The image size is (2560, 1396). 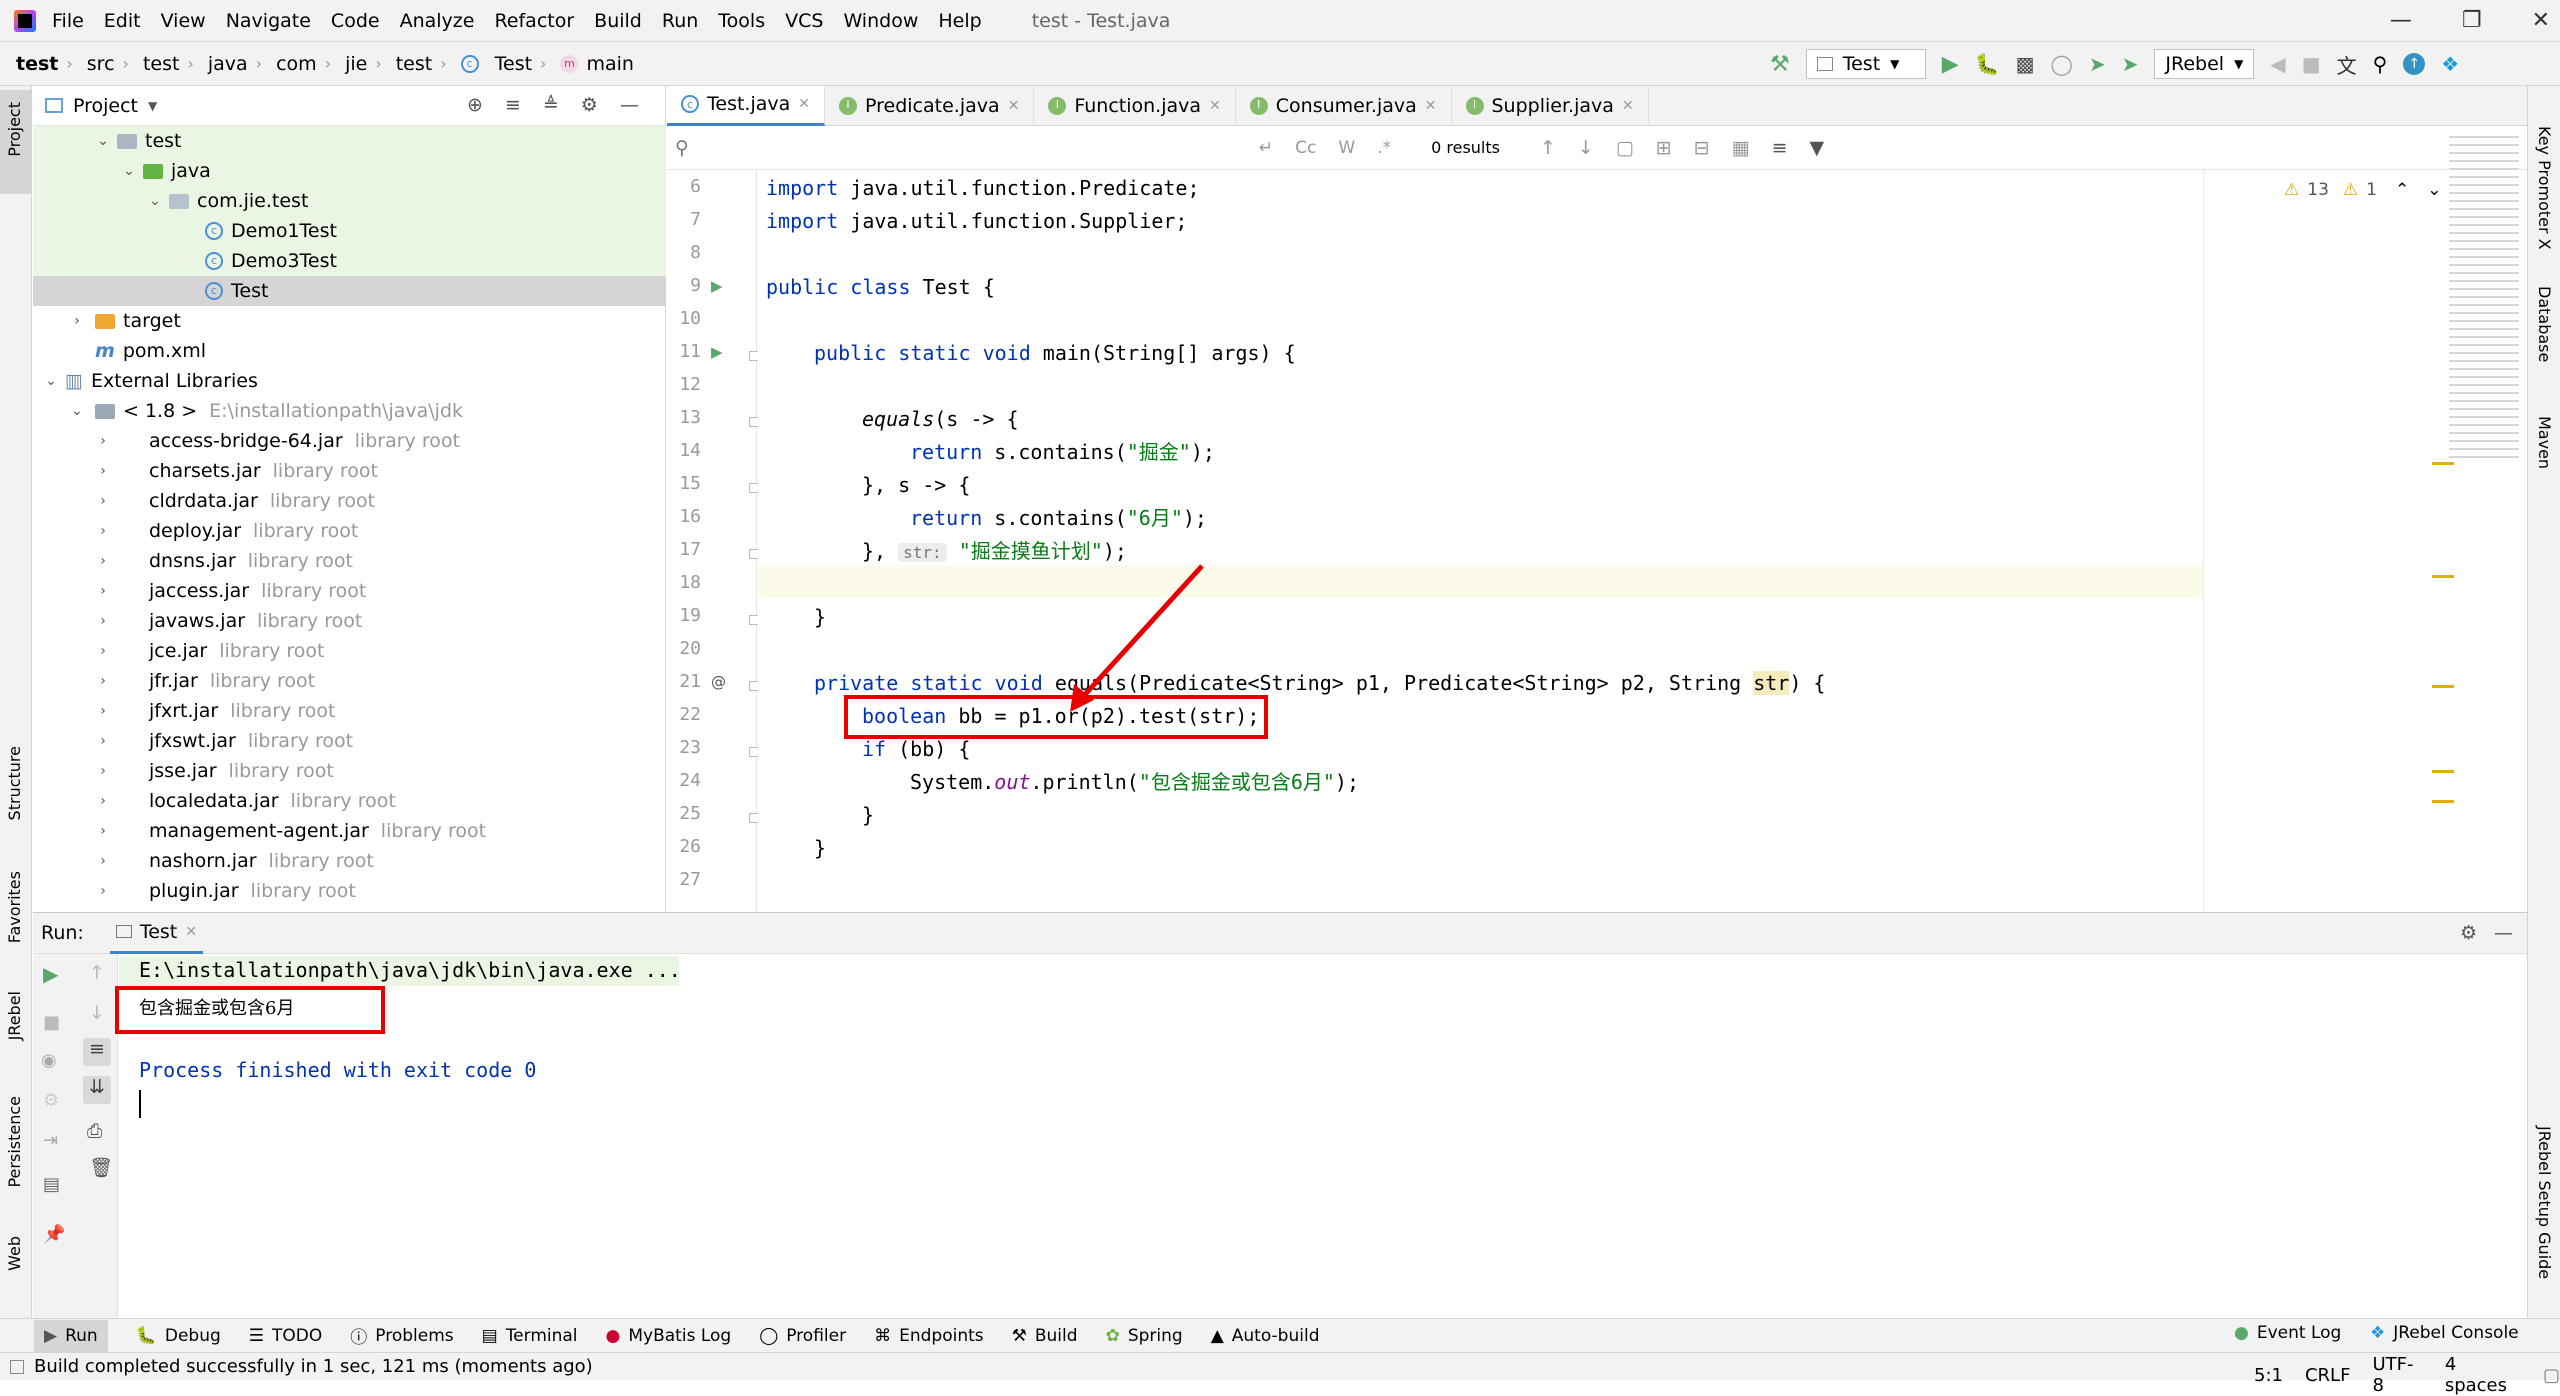 I want to click on tree-node-jar: › jfr.jar library root, so click(x=349, y=681).